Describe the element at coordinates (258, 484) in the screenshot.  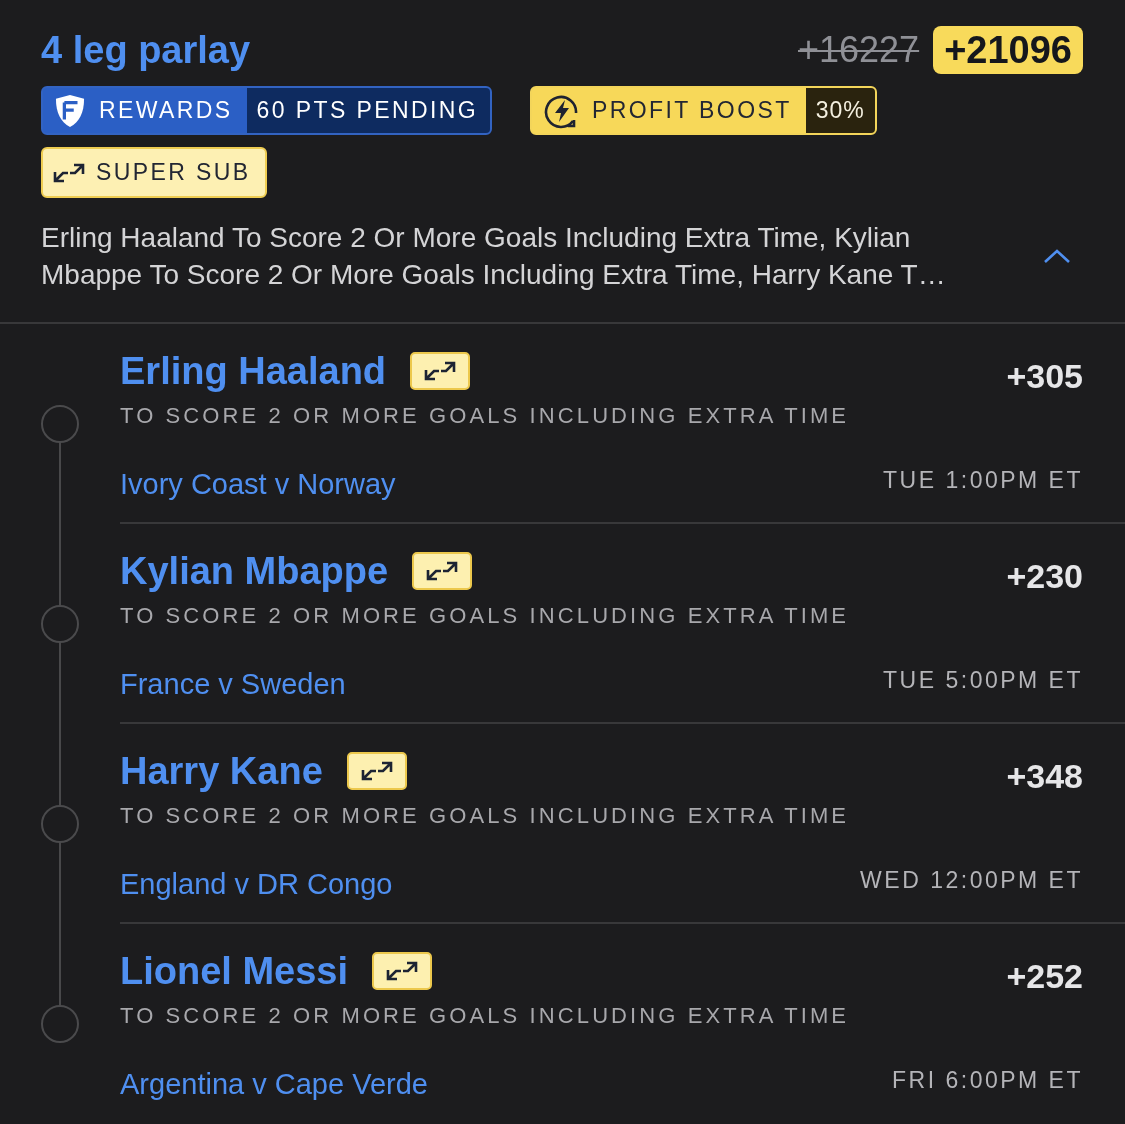
I see `matchup-link: Ivory Coast v Norway` at that location.